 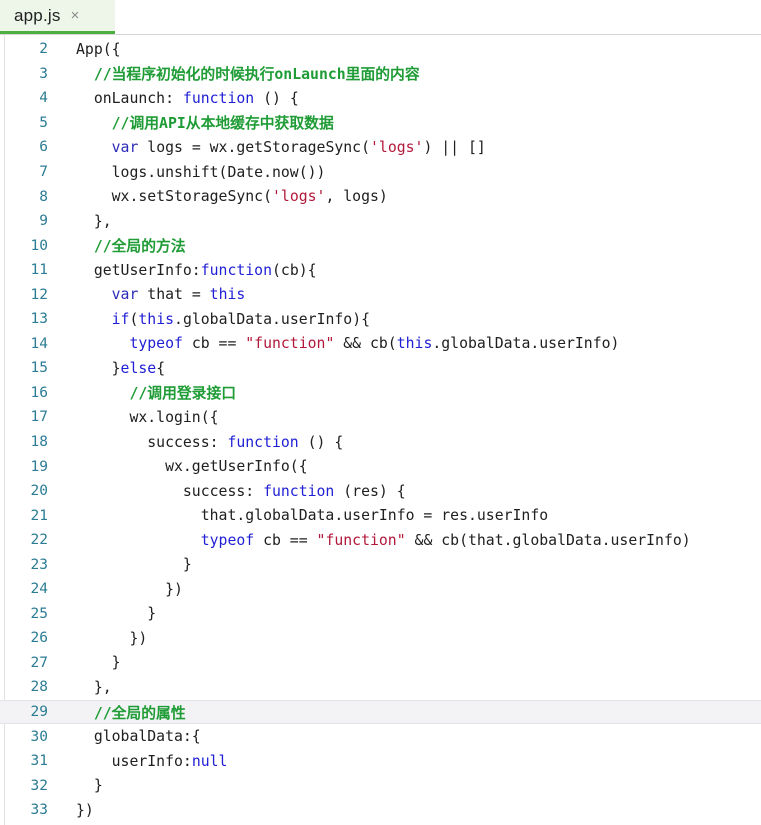 What do you see at coordinates (75, 15) in the screenshot?
I see `close-icon: ×` at bounding box center [75, 15].